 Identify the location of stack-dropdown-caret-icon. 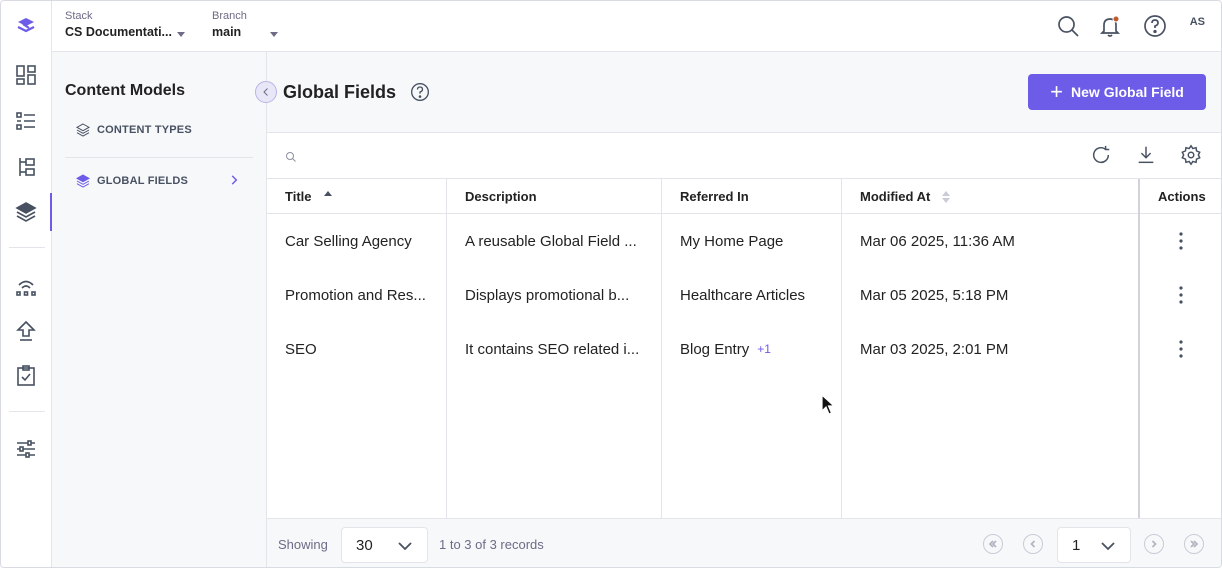
(181, 34).